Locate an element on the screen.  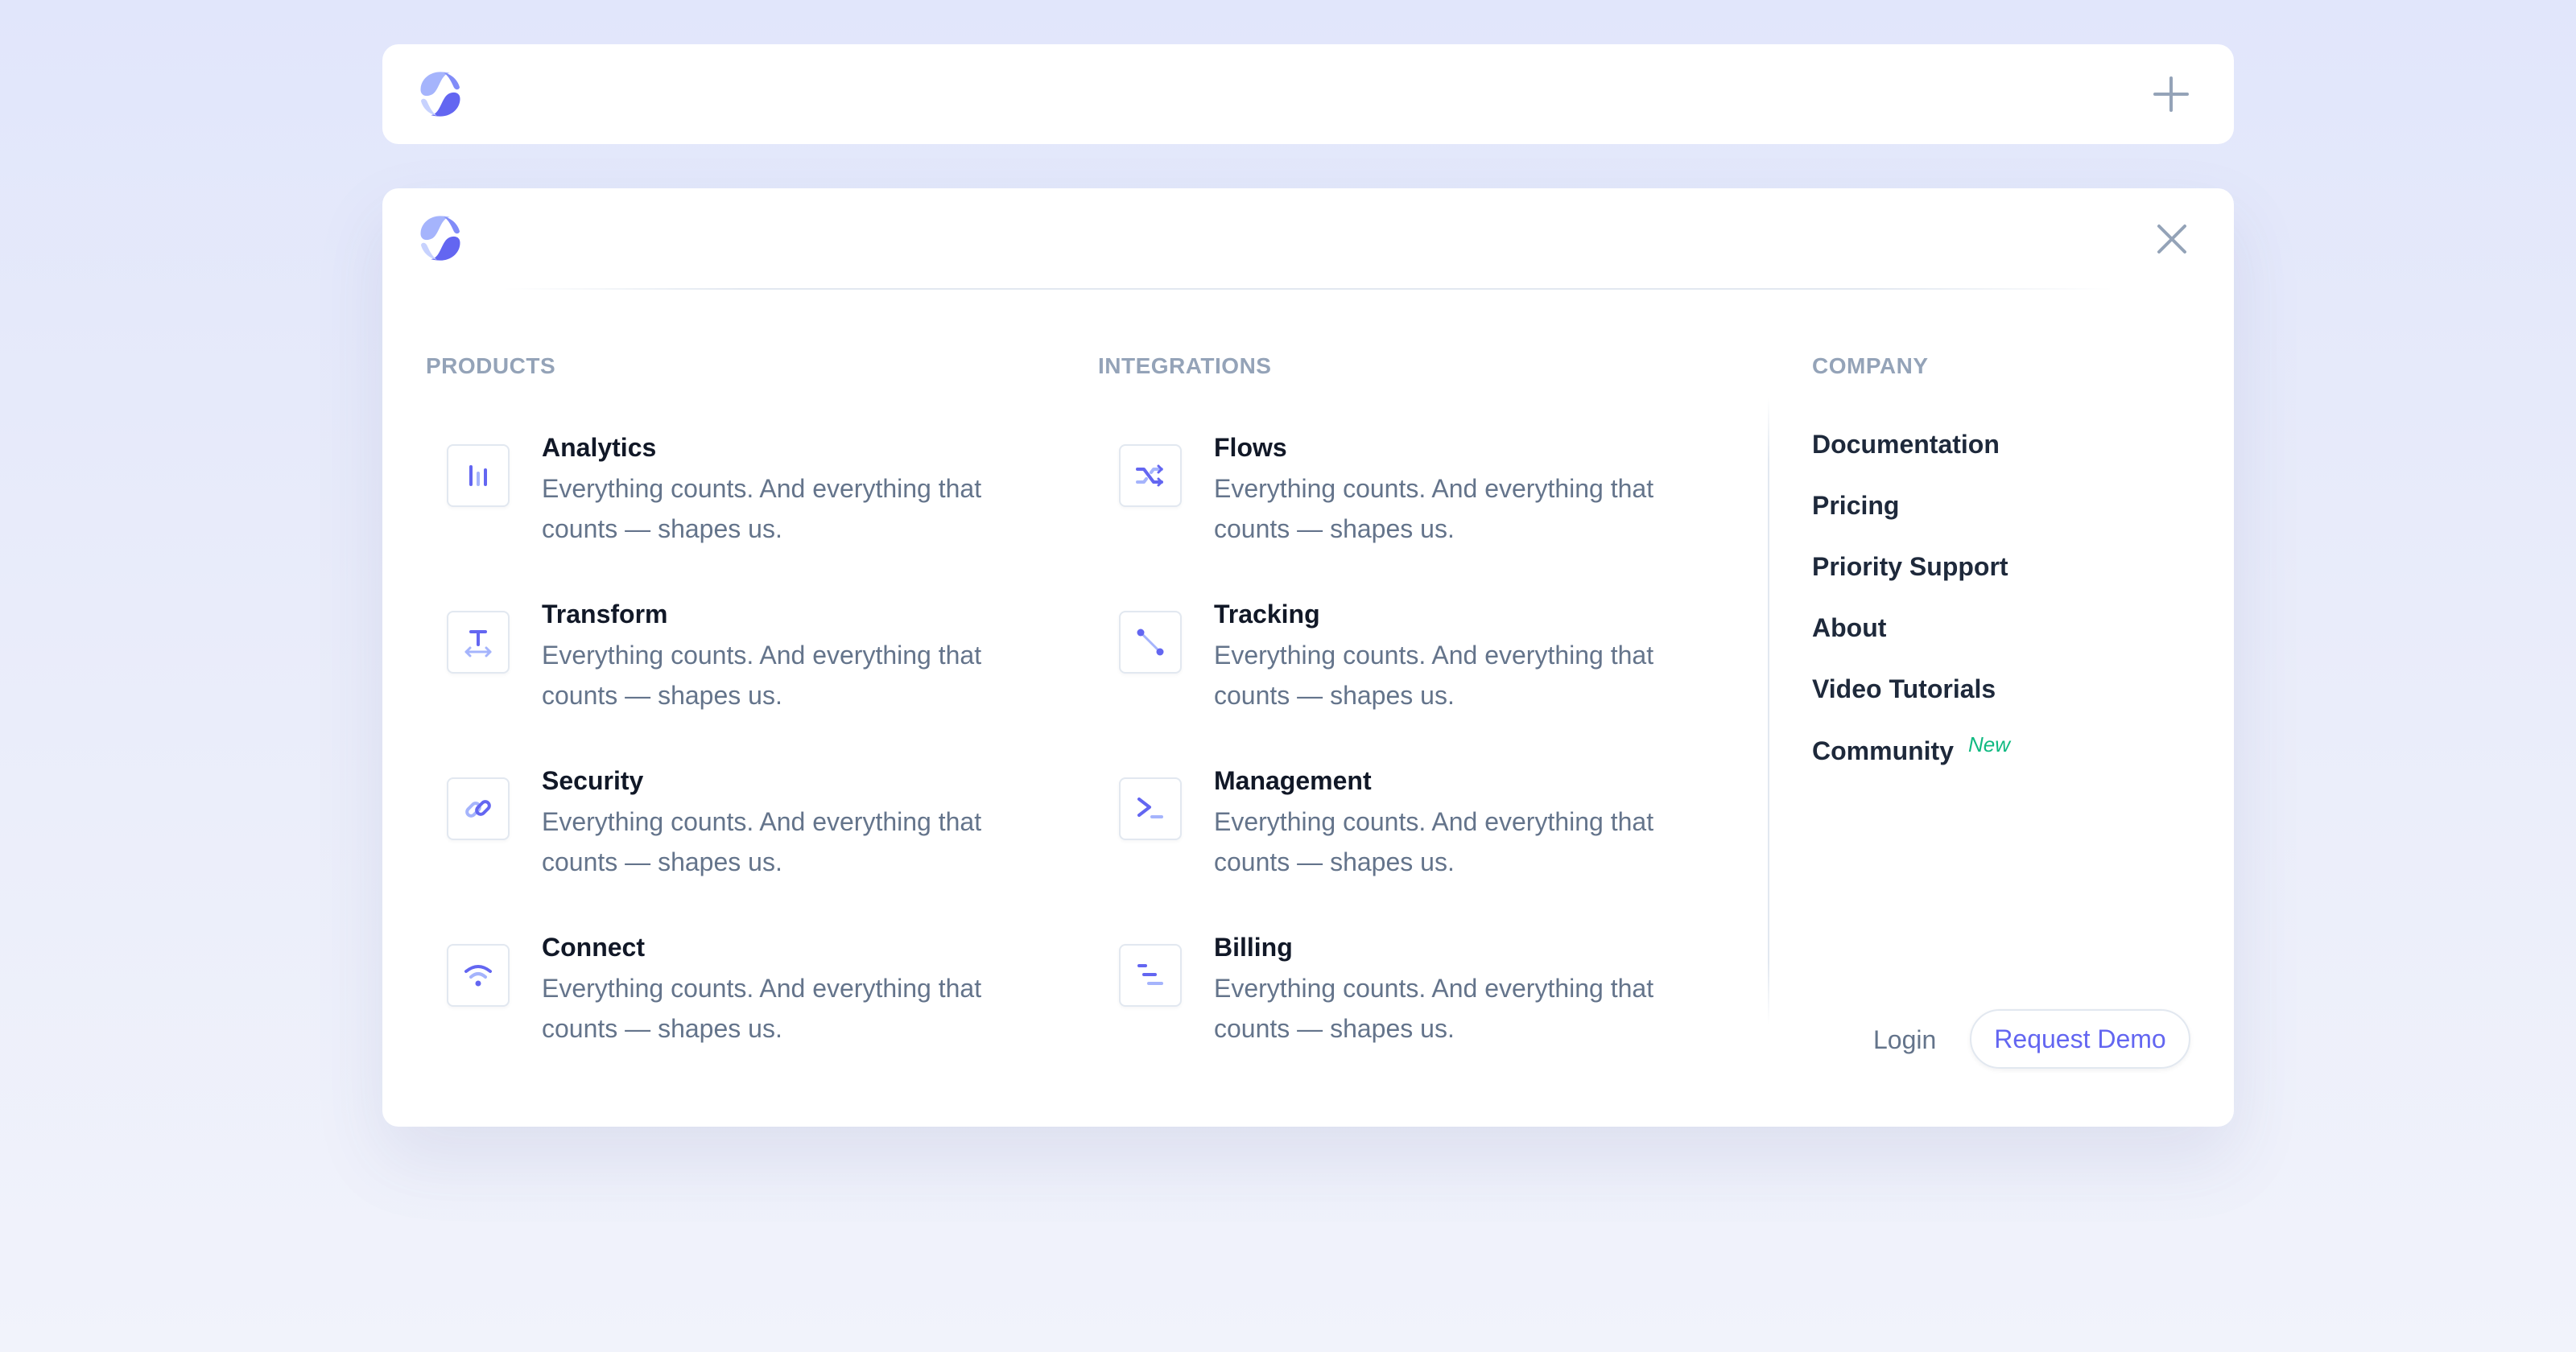
list-lines-icon is located at coordinates (1150, 975).